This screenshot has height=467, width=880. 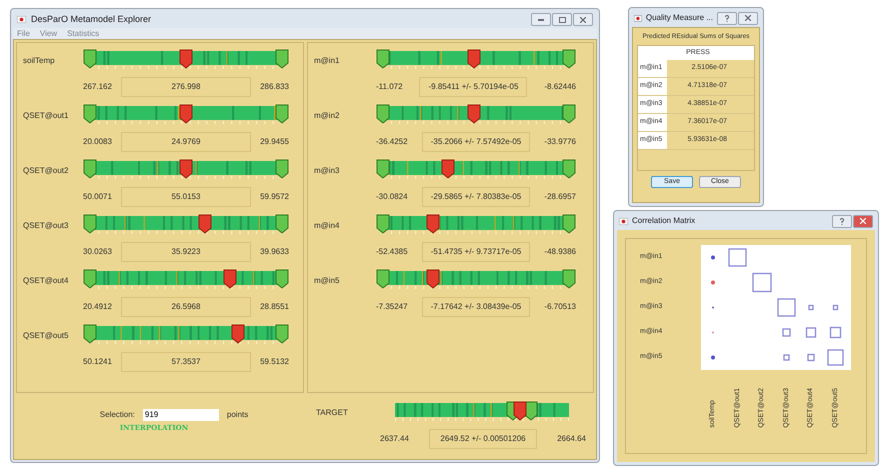 What do you see at coordinates (274, 252) in the screenshot?
I see `maximum-value: 39.9633` at bounding box center [274, 252].